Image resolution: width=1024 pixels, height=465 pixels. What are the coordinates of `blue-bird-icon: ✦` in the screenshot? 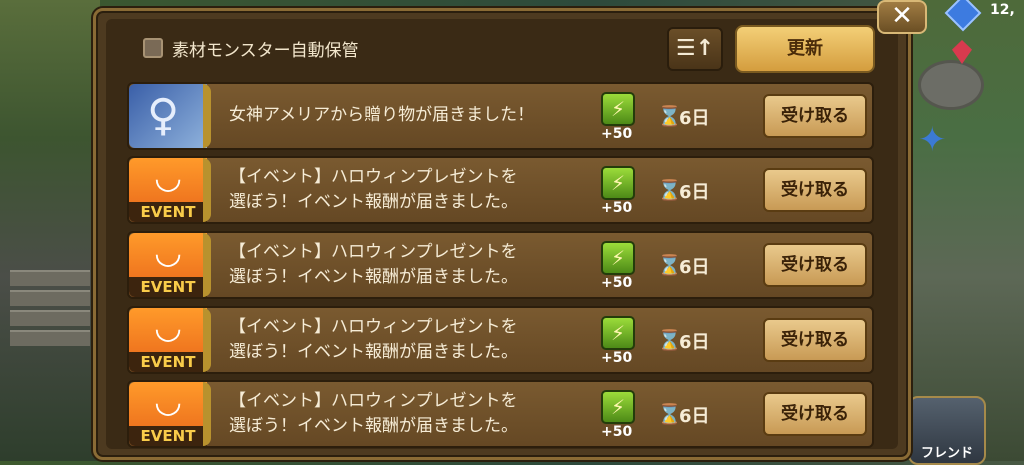 It's located at (932, 140).